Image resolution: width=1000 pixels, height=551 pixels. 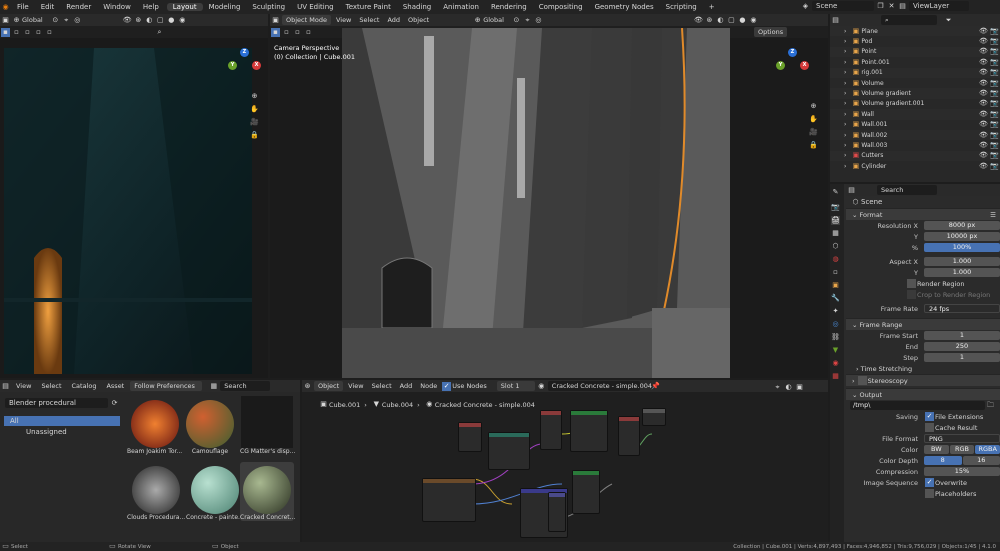 I want to click on catalog-all: All, so click(x=62, y=421).